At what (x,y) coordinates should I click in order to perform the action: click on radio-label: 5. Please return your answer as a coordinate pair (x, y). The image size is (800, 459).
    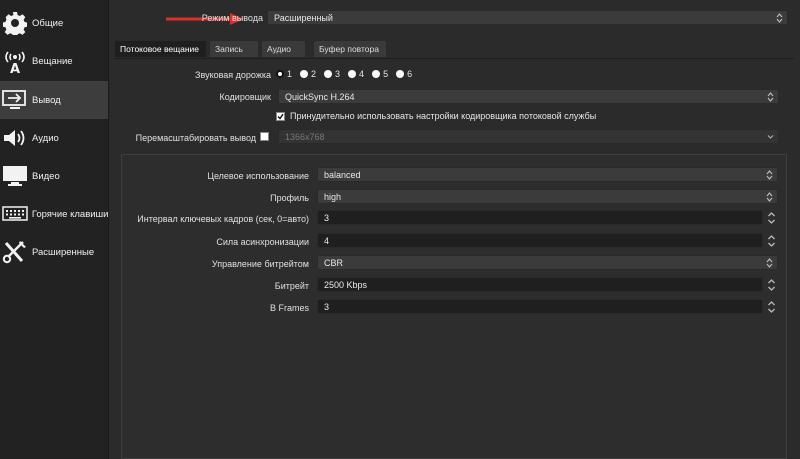
    Looking at the image, I should click on (386, 74).